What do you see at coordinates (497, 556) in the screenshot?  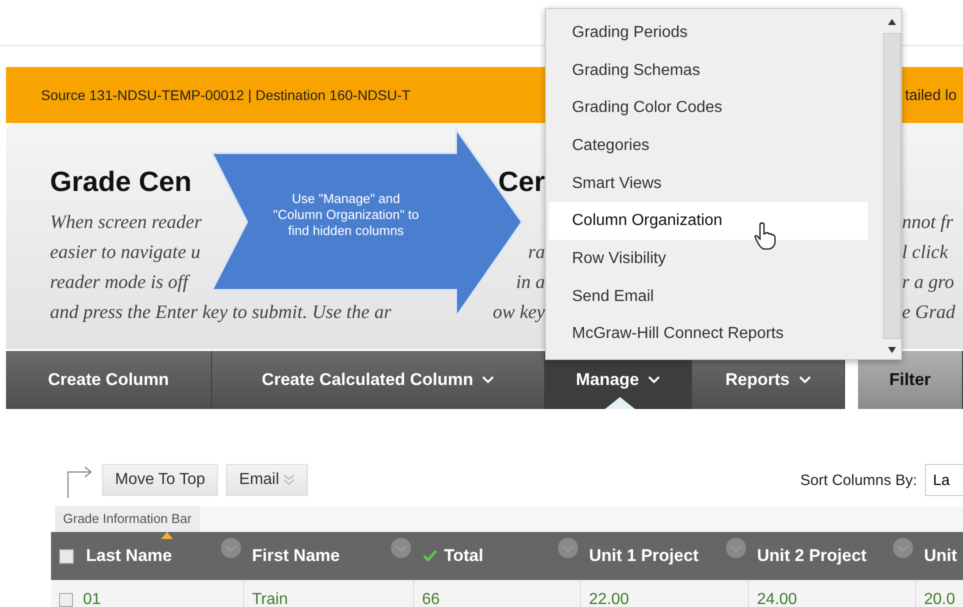 I see `column-header: Total` at bounding box center [497, 556].